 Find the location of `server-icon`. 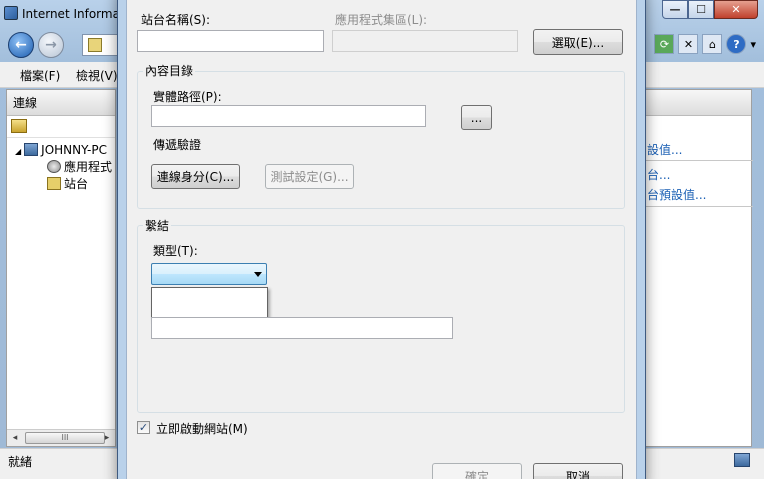

server-icon is located at coordinates (31, 149).